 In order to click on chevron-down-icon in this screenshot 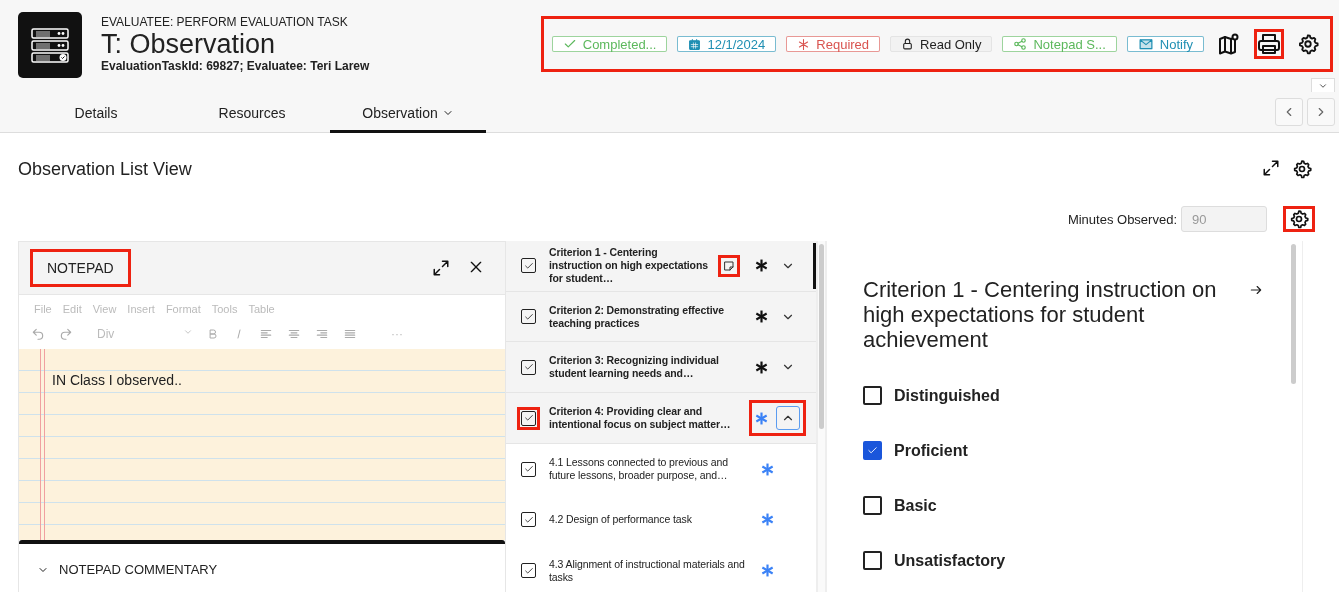, I will do `click(188, 332)`.